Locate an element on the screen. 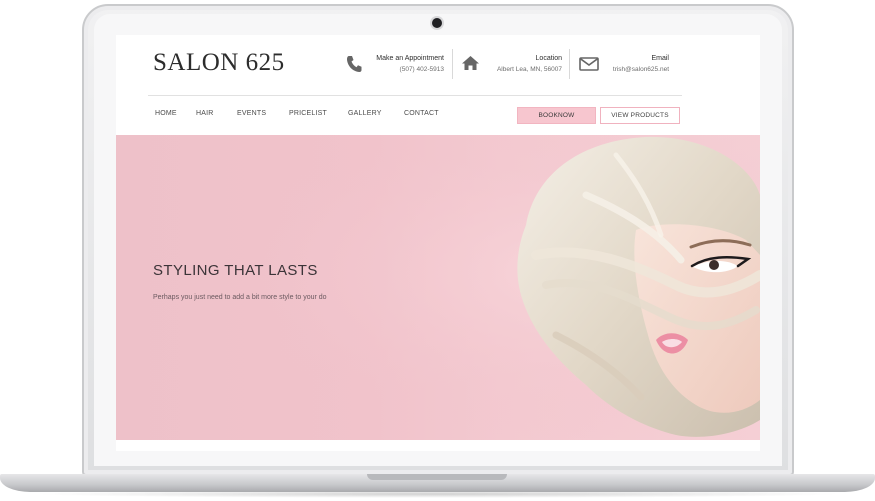 This screenshot has width=875, height=501. location-address: Albert Lea, MN, 56007 is located at coordinates (529, 69).